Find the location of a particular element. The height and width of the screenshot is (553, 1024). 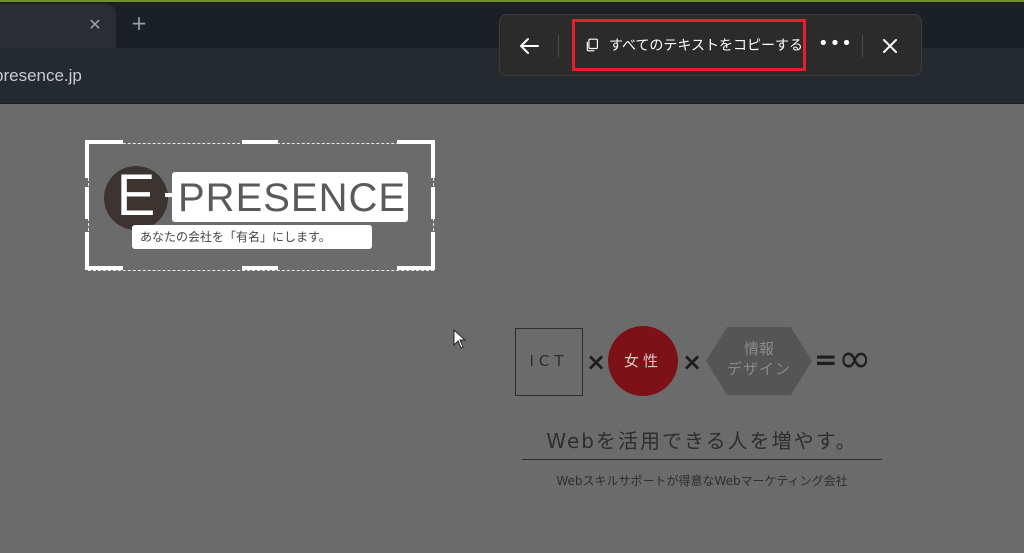

url-text: presence.jp is located at coordinates (41, 76).